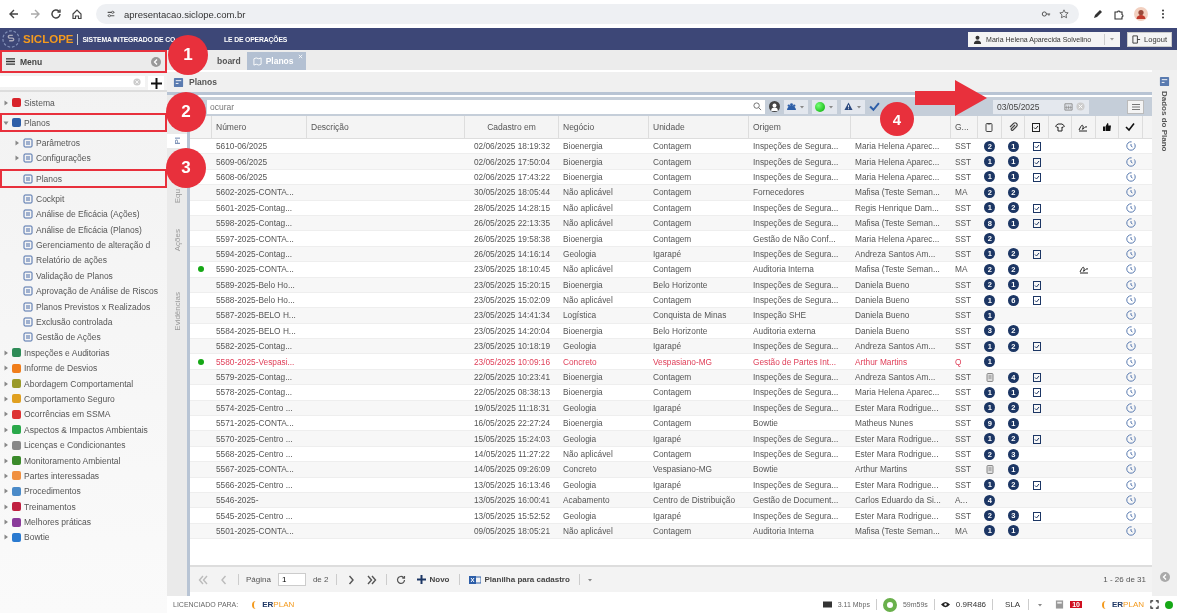  Describe the element at coordinates (83, 103) in the screenshot. I see `menu-item: Sistema` at that location.